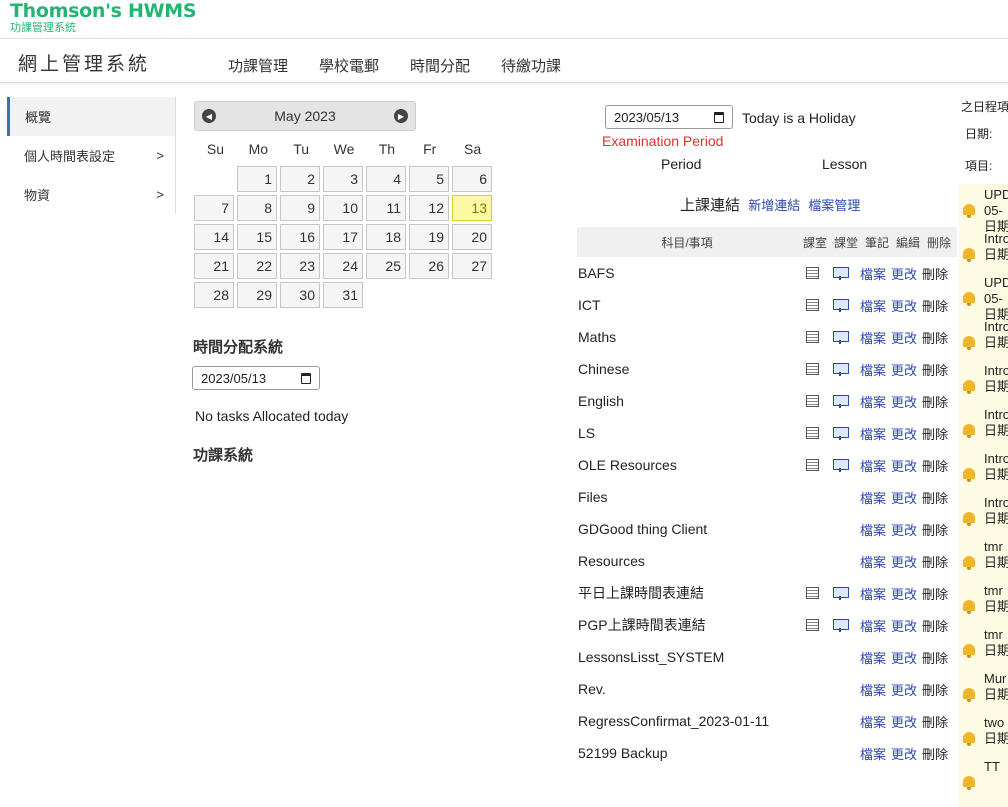  What do you see at coordinates (386, 237) in the screenshot?
I see `calendar-day: 18` at bounding box center [386, 237].